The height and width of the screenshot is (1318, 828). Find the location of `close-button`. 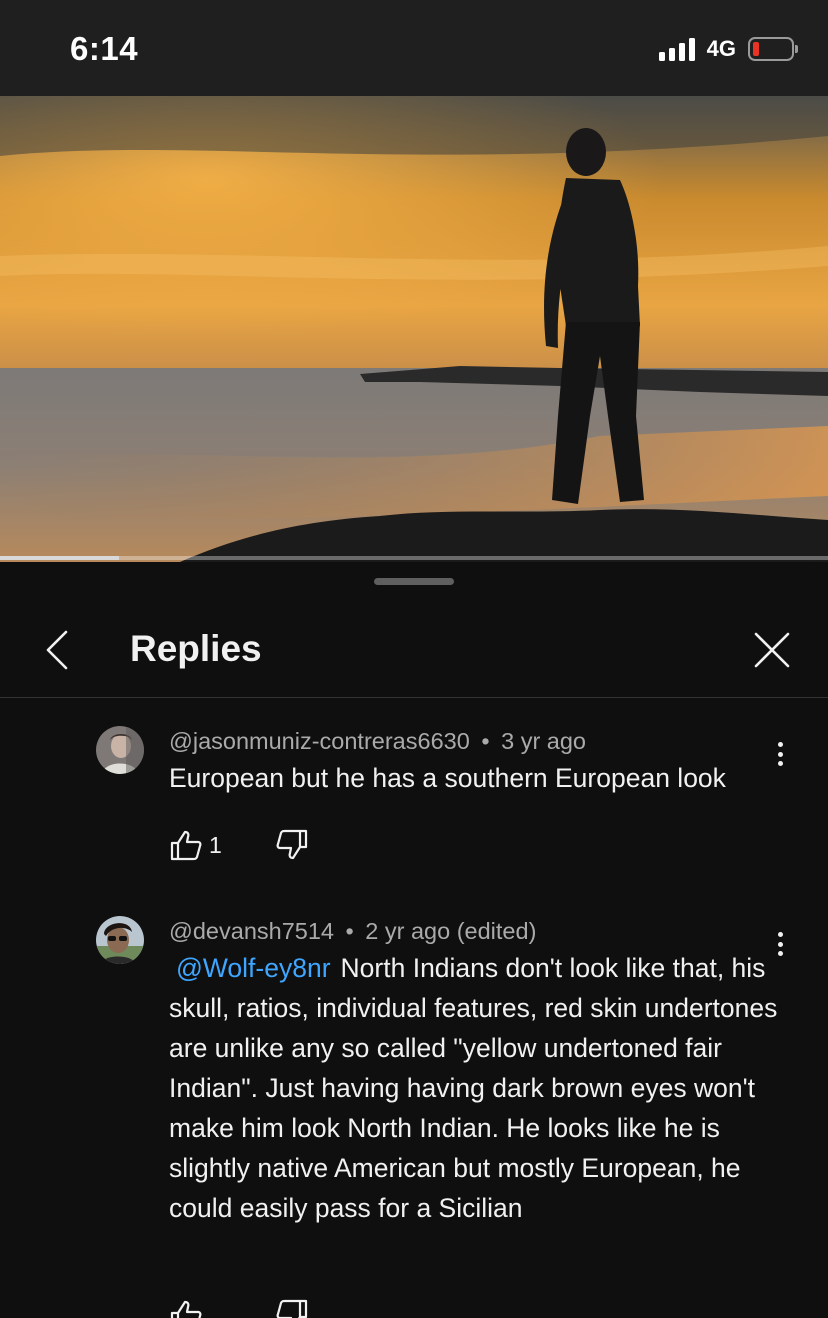

close-button is located at coordinates (772, 650).